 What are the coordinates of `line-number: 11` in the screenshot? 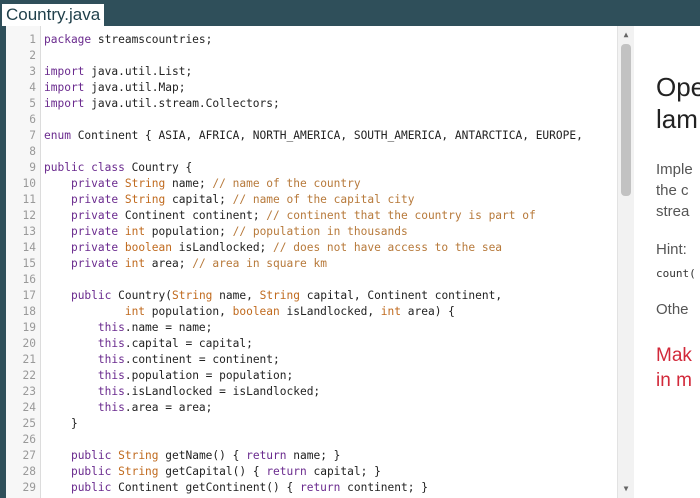 It's located at (29, 199).